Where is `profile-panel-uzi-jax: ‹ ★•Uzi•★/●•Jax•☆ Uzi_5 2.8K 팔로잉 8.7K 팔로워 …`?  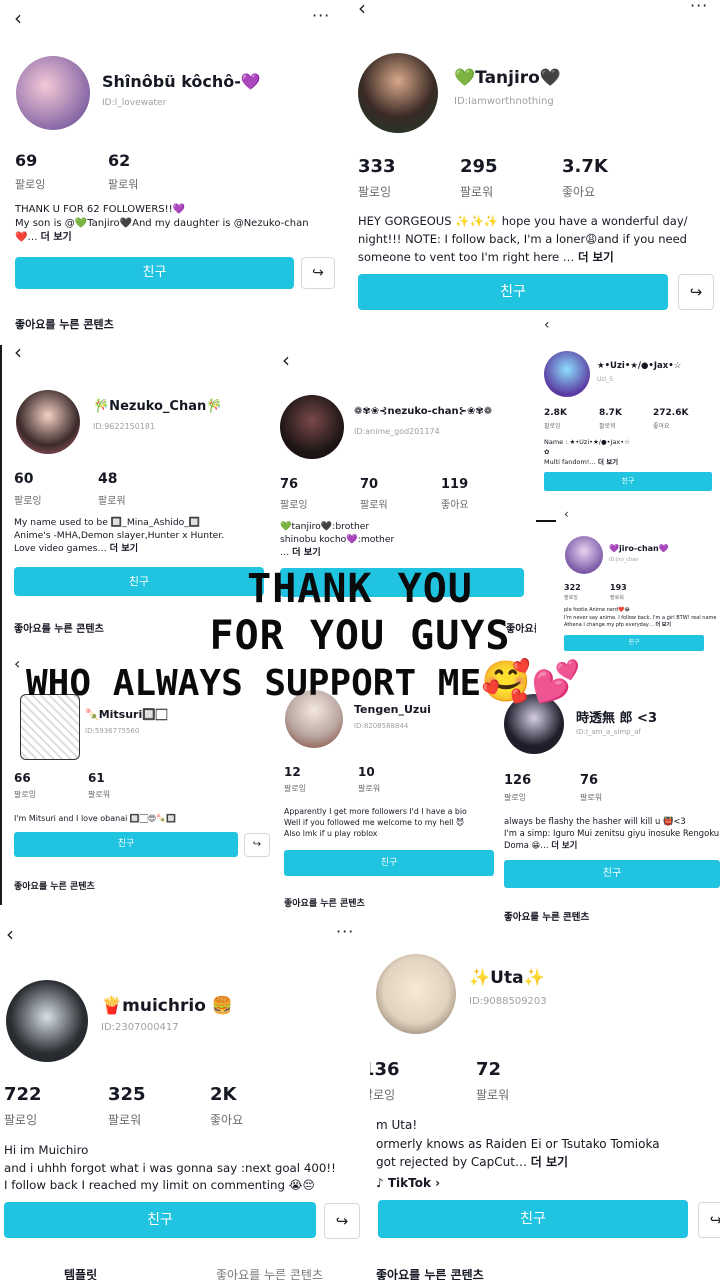 profile-panel-uzi-jax: ‹ ★•Uzi•★/●•Jax•☆ Uzi_5 2.8K 팔로잉 8.7K 팔로워 … is located at coordinates (628, 407).